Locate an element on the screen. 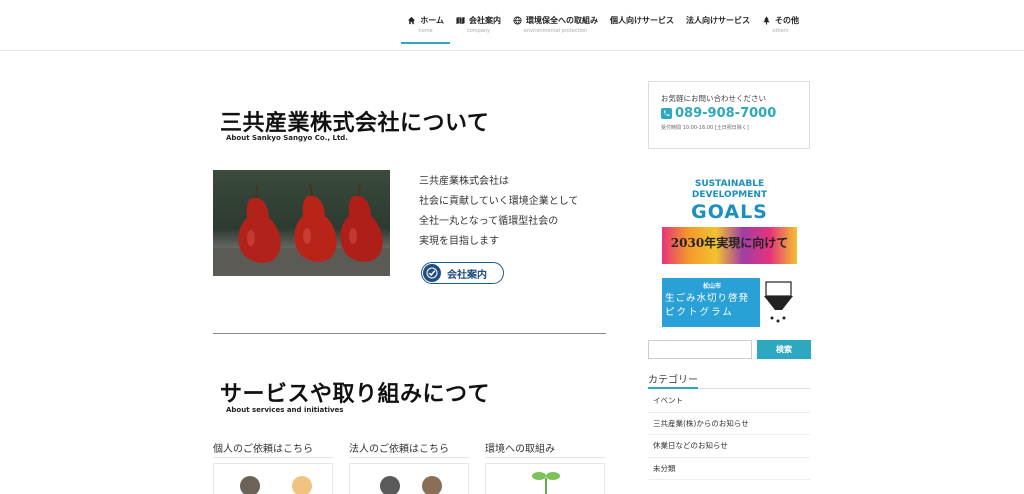 The height and width of the screenshot is (494, 1024). service-card-environment: 環境への取組み is located at coordinates (545, 467).